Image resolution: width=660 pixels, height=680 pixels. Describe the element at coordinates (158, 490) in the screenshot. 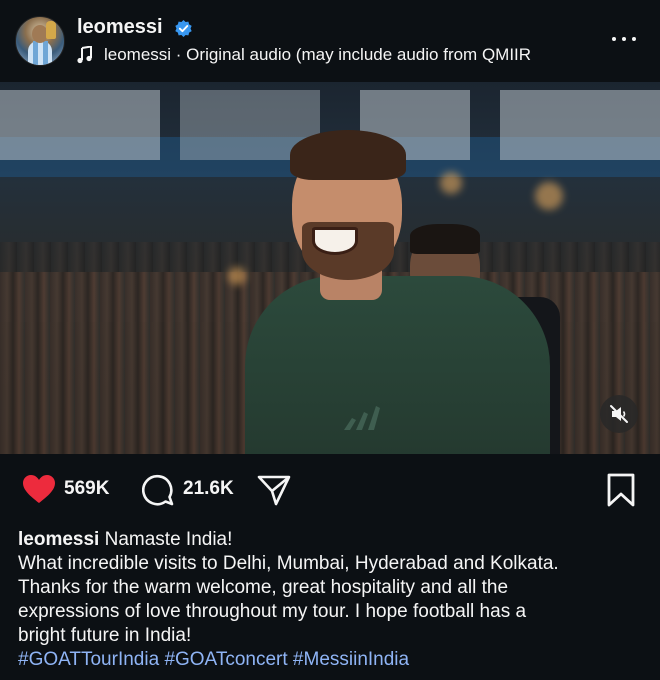

I see `comment-bubble-icon` at that location.